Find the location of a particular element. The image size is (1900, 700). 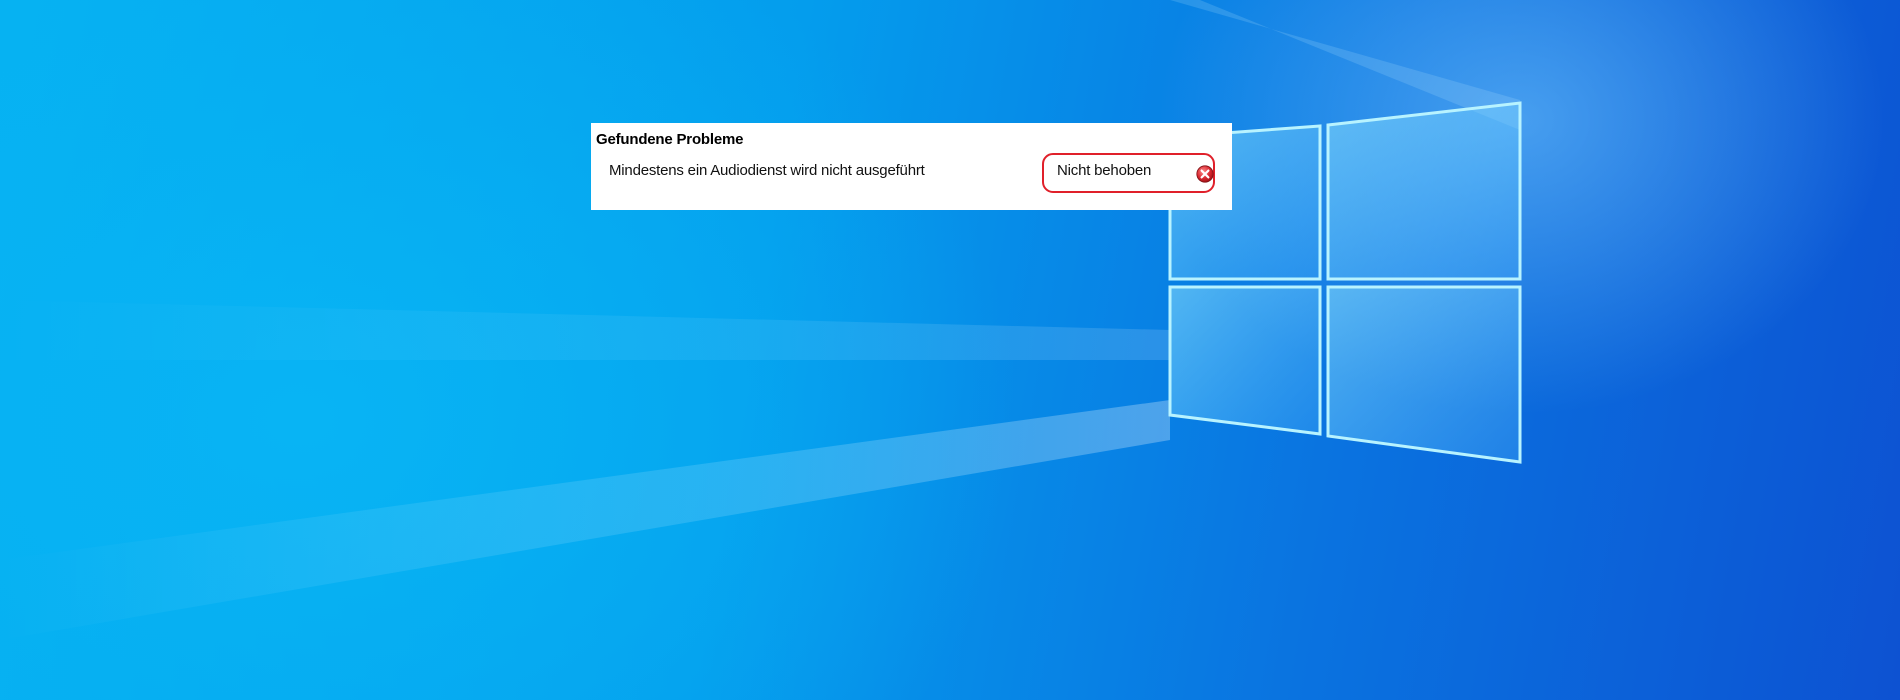

found-problems-heading: Gefundene Probleme is located at coordinates (670, 139).